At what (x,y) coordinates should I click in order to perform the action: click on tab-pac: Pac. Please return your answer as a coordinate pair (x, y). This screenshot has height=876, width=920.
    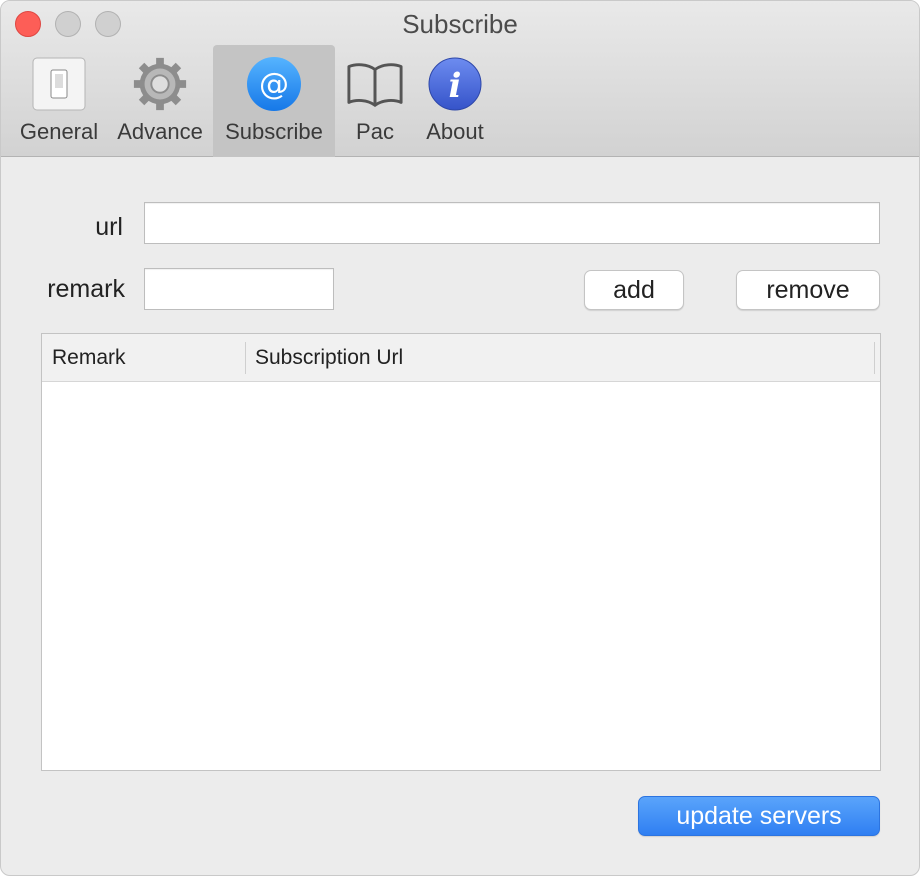
    Looking at the image, I should click on (375, 101).